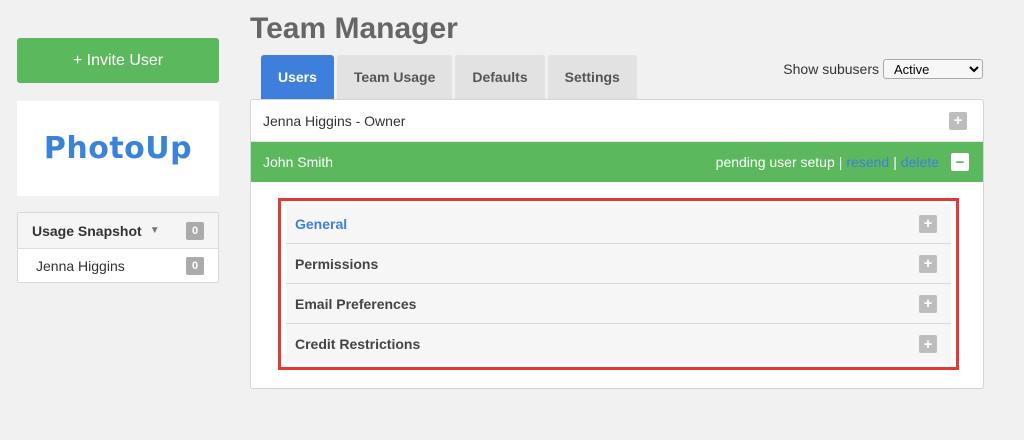 Image resolution: width=1024 pixels, height=440 pixels. Describe the element at coordinates (618, 264) in the screenshot. I see `section-permissions: Permissions +` at that location.